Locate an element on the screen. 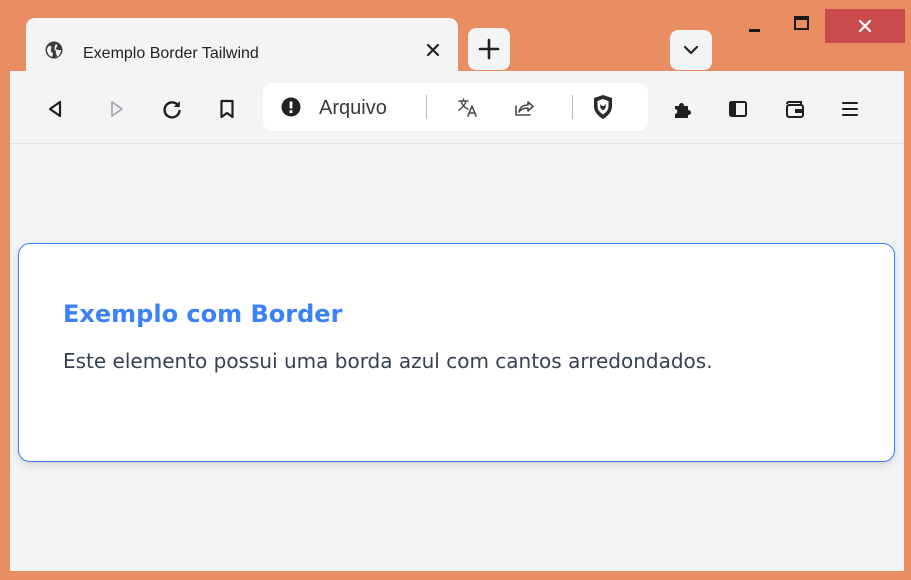 The image size is (911, 580). minimize-icon is located at coordinates (754, 30).